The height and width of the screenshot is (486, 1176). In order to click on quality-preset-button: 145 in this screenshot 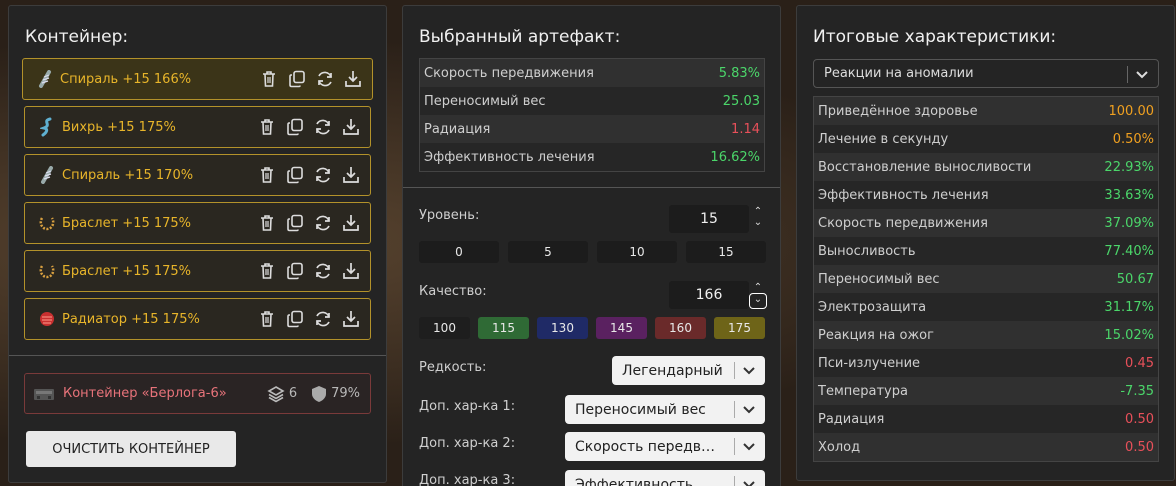, I will do `click(621, 328)`.